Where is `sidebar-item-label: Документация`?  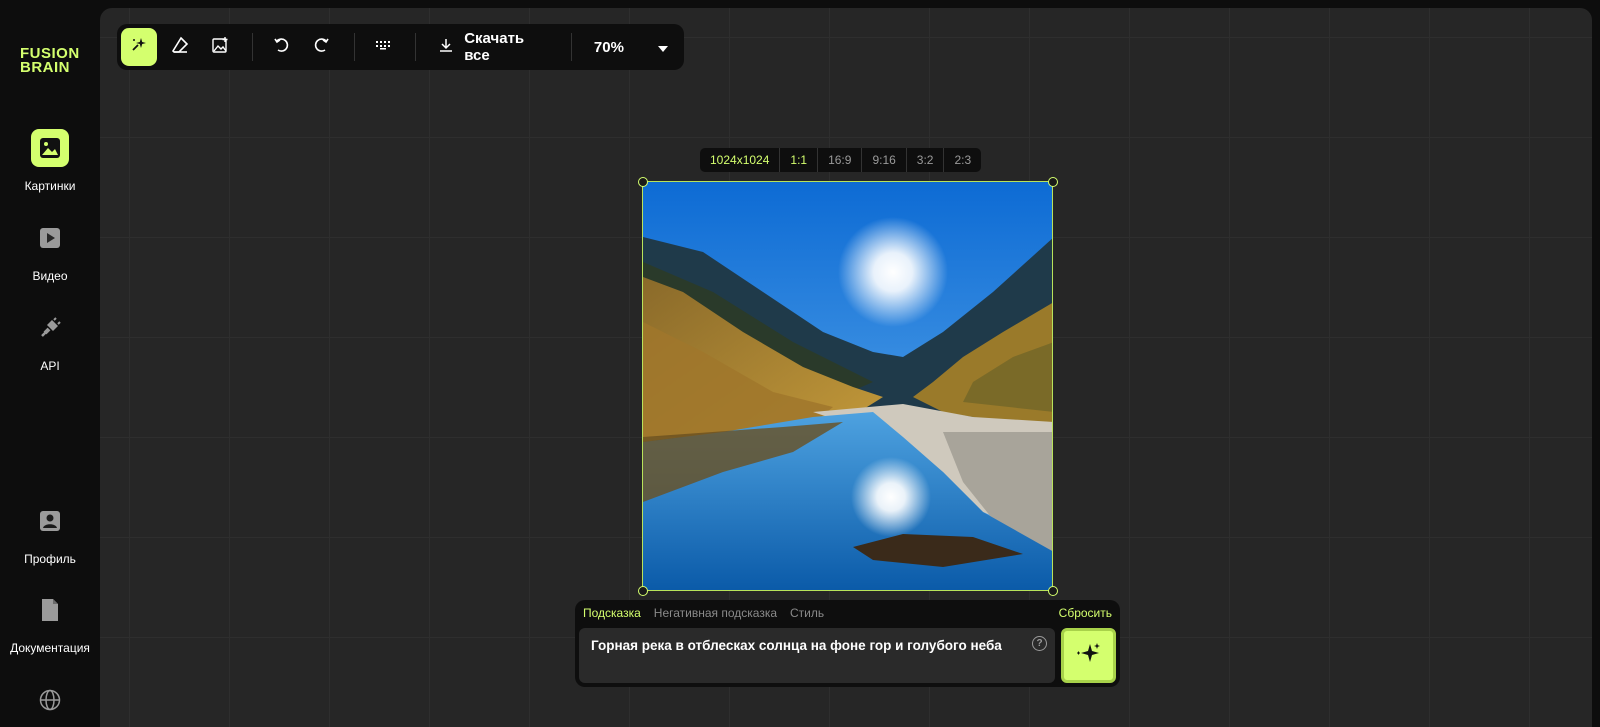 sidebar-item-label: Документация is located at coordinates (50, 648).